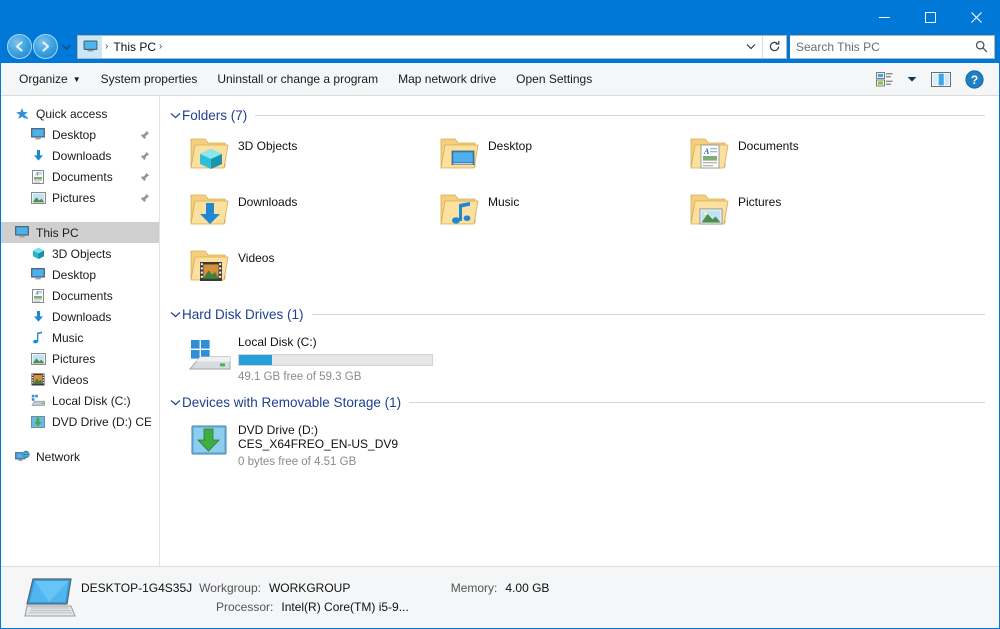 This screenshot has height=629, width=1000. I want to click on folder-item-music: Music, so click(557, 211).